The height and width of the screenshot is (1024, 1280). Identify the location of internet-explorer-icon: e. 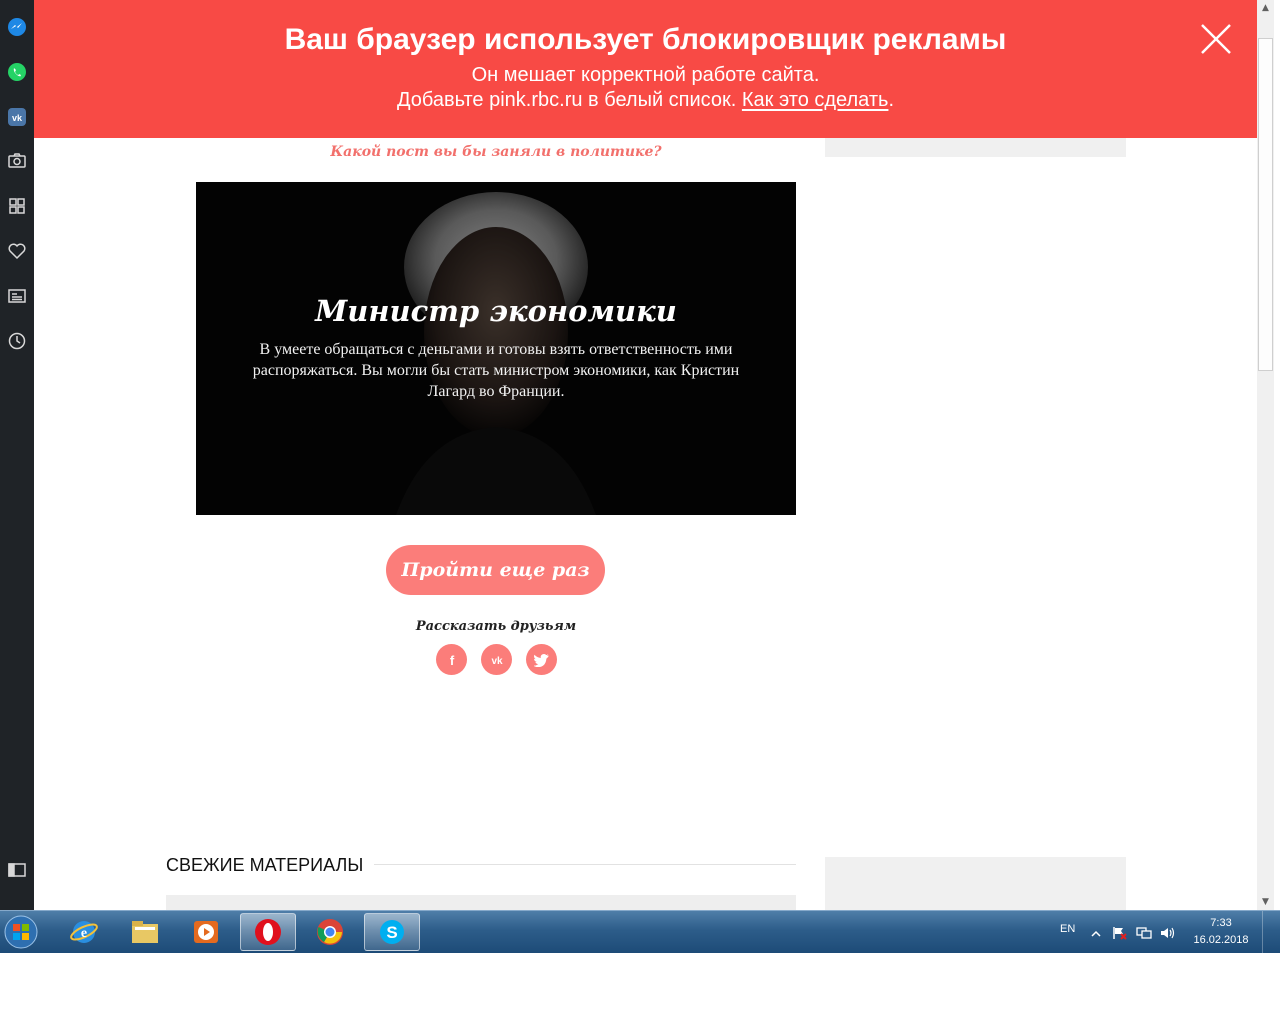
(84, 932).